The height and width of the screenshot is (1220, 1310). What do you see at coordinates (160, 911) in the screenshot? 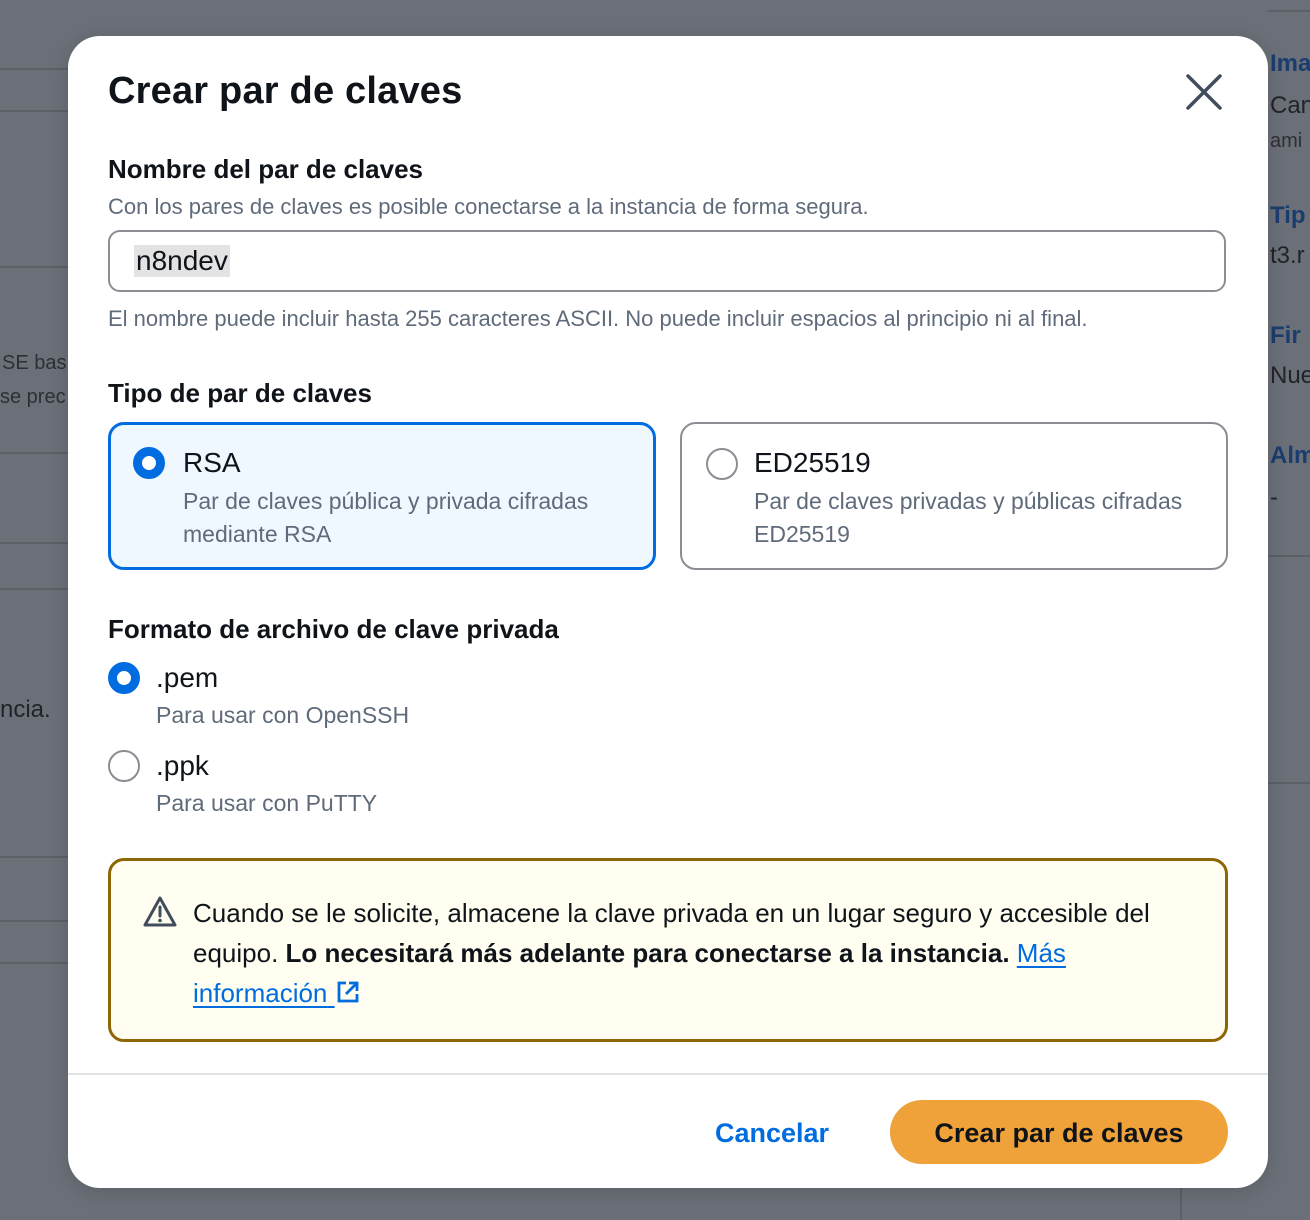
I see `warning-icon` at bounding box center [160, 911].